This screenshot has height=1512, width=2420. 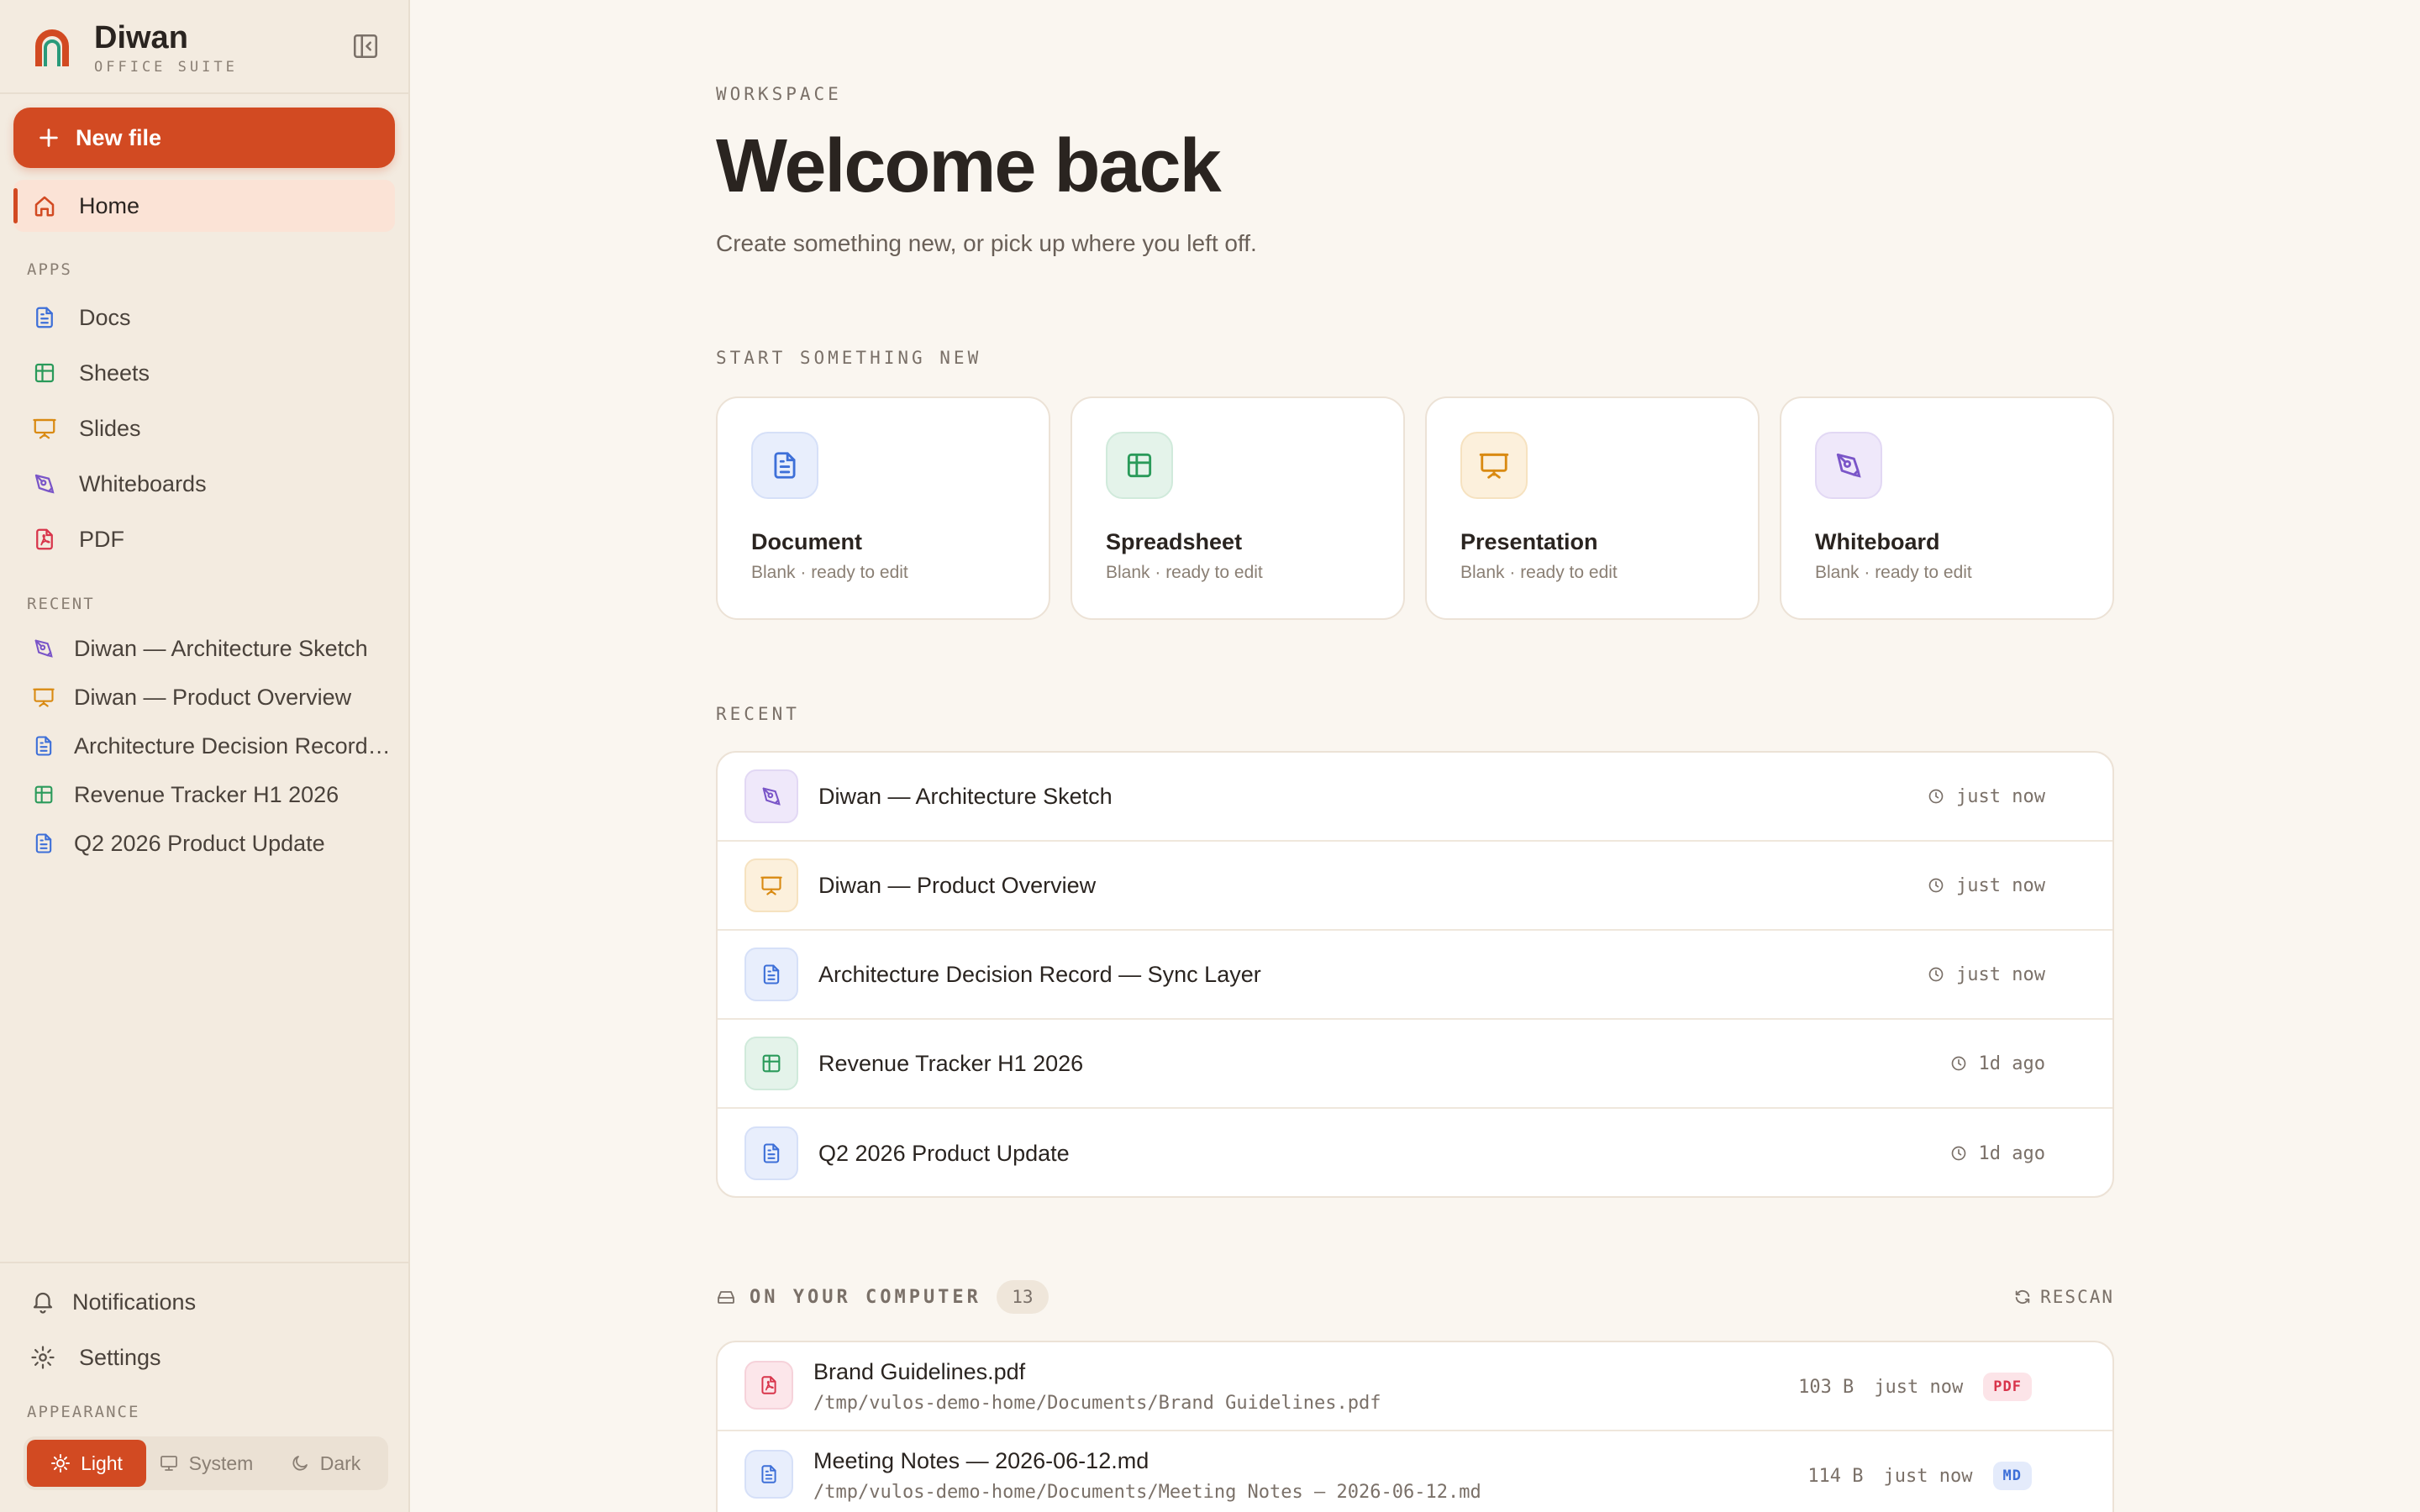 What do you see at coordinates (50, 269) in the screenshot?
I see `apps-heading: APPS` at bounding box center [50, 269].